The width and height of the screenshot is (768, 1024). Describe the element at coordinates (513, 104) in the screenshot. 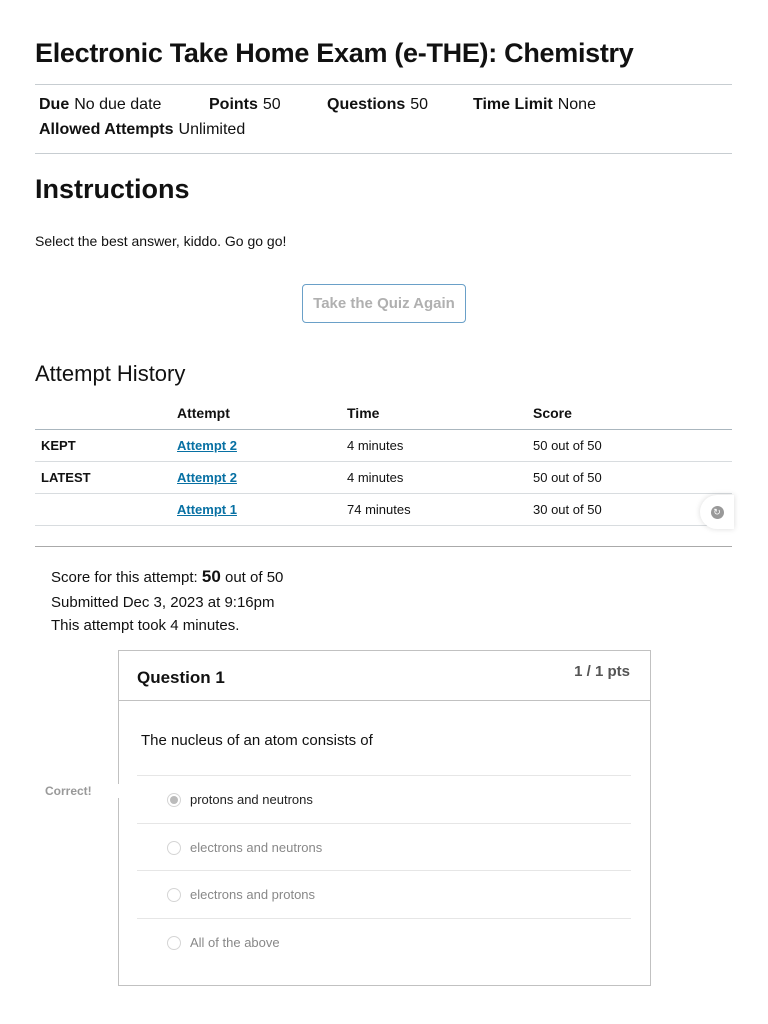

I see `time-limit-label: Time Limit` at that location.